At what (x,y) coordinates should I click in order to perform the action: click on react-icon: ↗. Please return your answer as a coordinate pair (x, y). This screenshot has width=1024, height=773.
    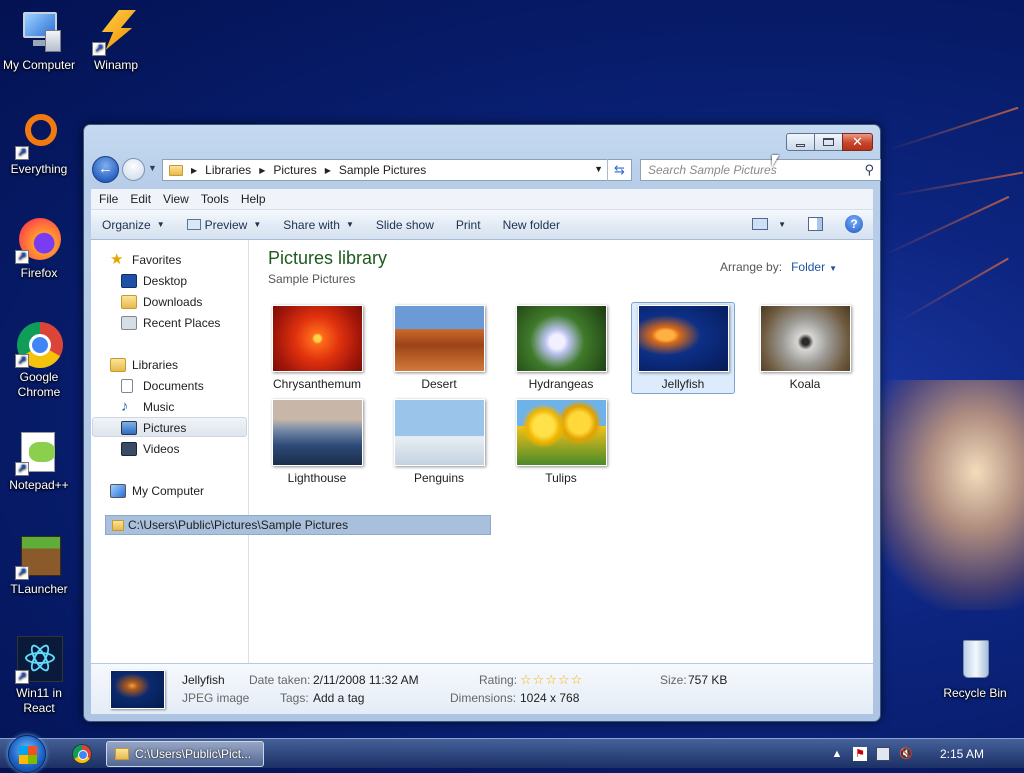
    Looking at the image, I should click on (39, 660).